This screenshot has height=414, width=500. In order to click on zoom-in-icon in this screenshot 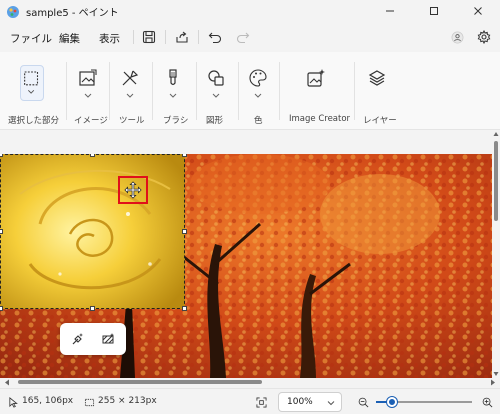, I will do `click(487, 402)`.